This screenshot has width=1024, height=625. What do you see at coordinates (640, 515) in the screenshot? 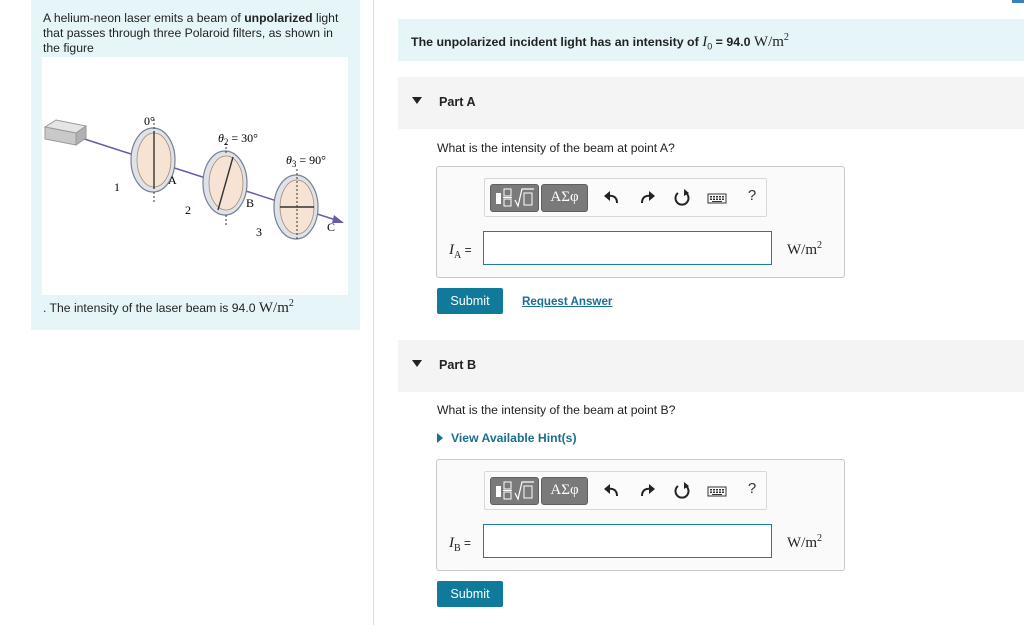
I see `part-b-answer-box: ΑΣφ ? IB = W/m2` at bounding box center [640, 515].